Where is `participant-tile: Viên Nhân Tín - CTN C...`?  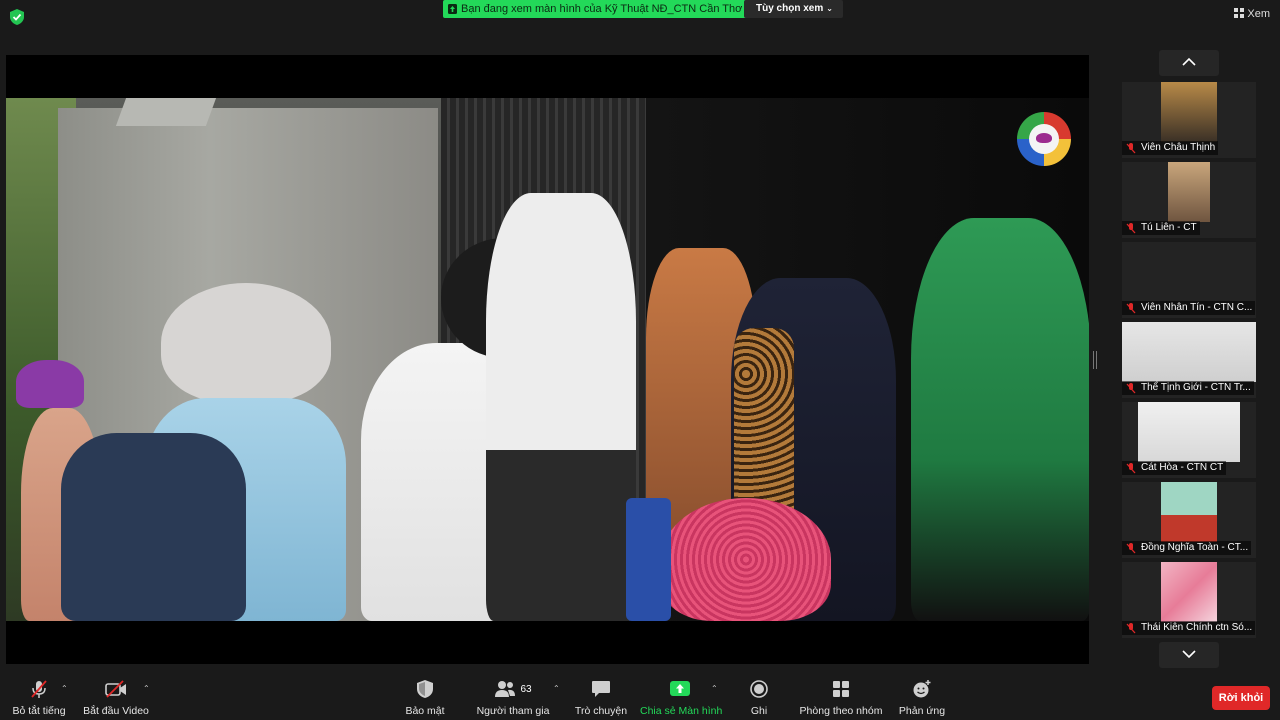 participant-tile: Viên Nhân Tín - CTN C... is located at coordinates (1189, 280).